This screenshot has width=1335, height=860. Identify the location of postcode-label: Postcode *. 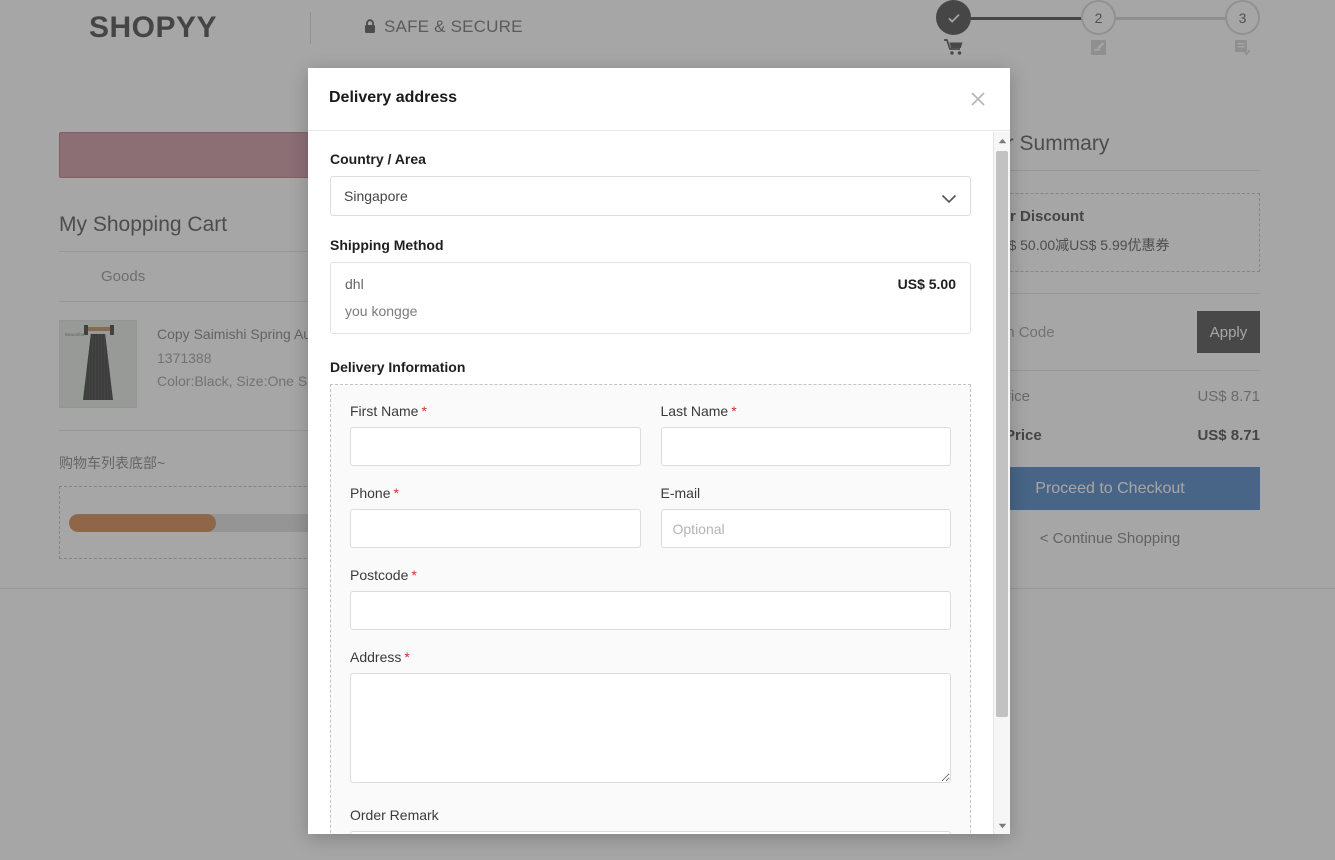
(650, 575).